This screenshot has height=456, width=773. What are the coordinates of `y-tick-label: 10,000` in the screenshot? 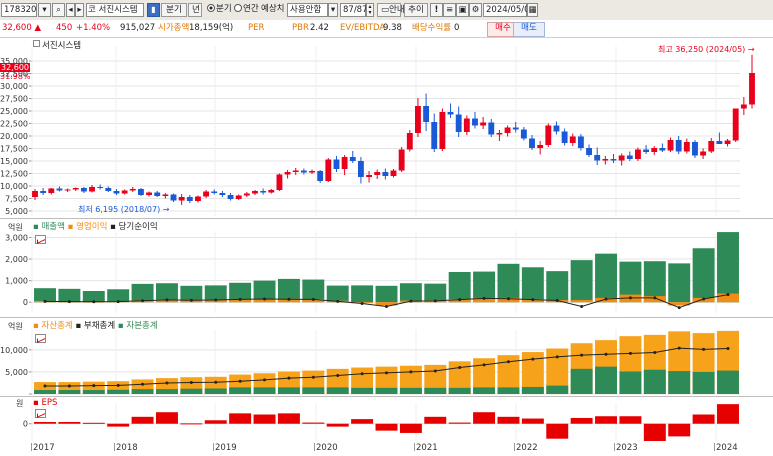 It's located at (14, 350).